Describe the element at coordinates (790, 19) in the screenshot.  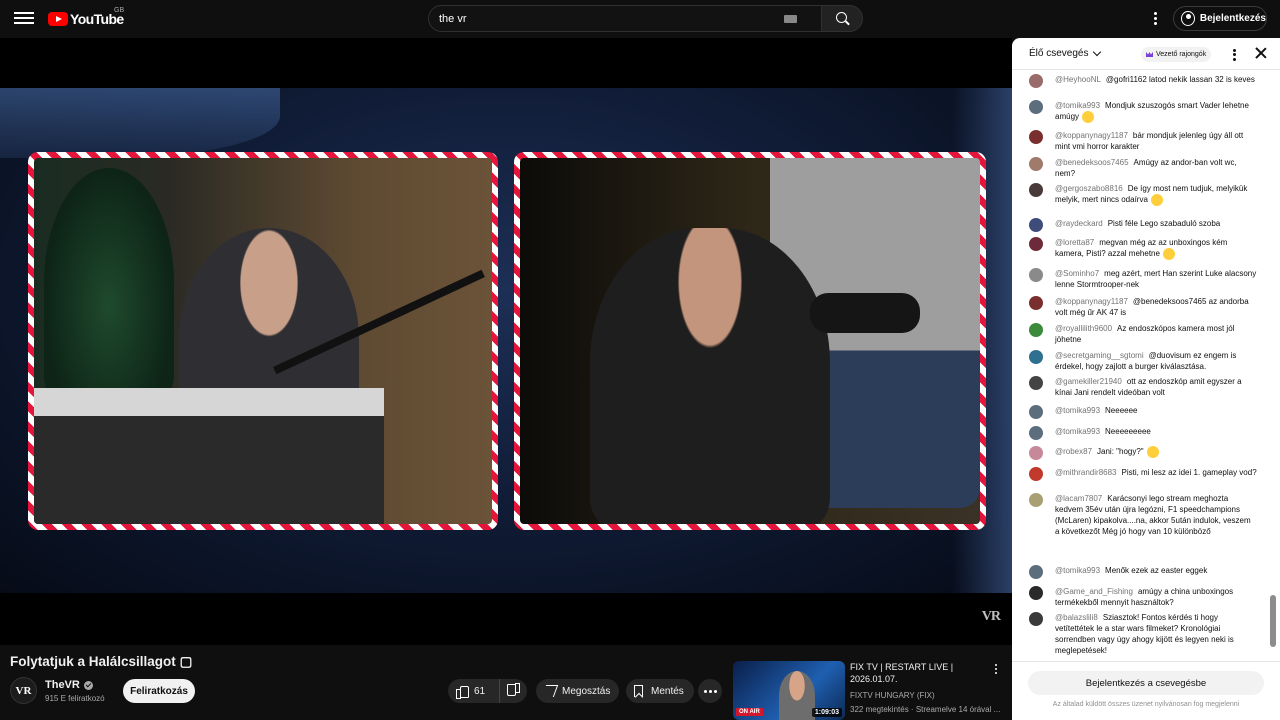
I see `keyboard-icon` at that location.